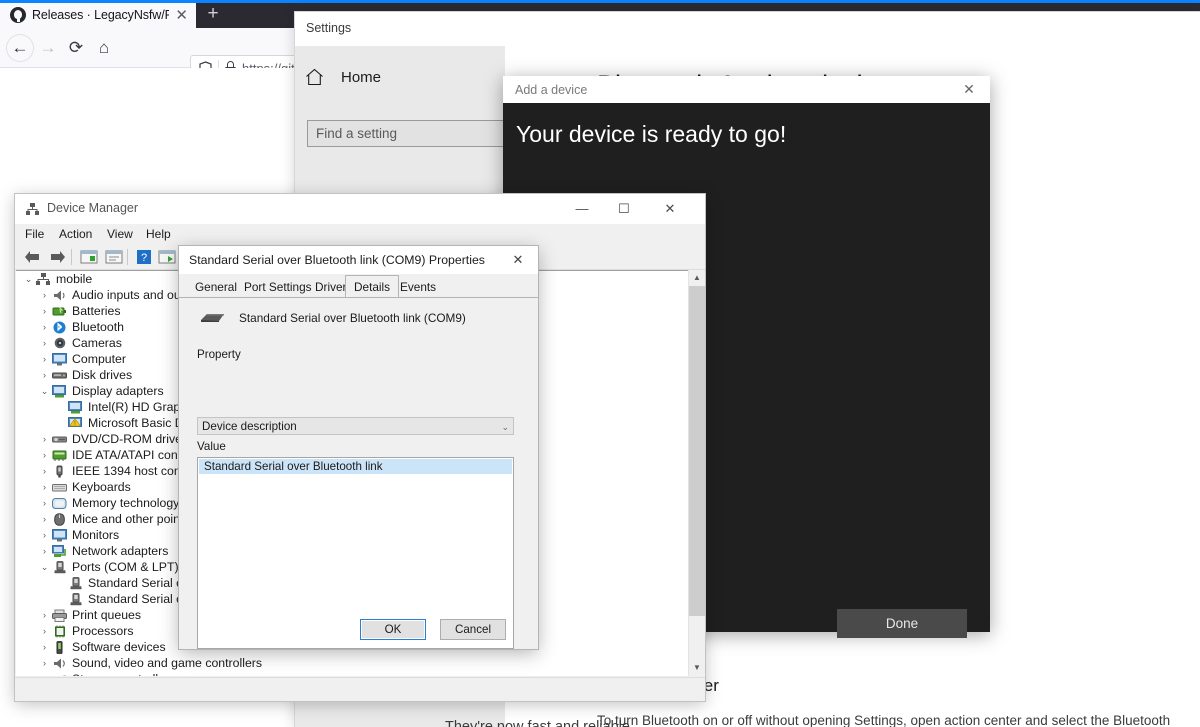 This screenshot has width=1200, height=727. I want to click on cancel-button: Cancel, so click(473, 629).